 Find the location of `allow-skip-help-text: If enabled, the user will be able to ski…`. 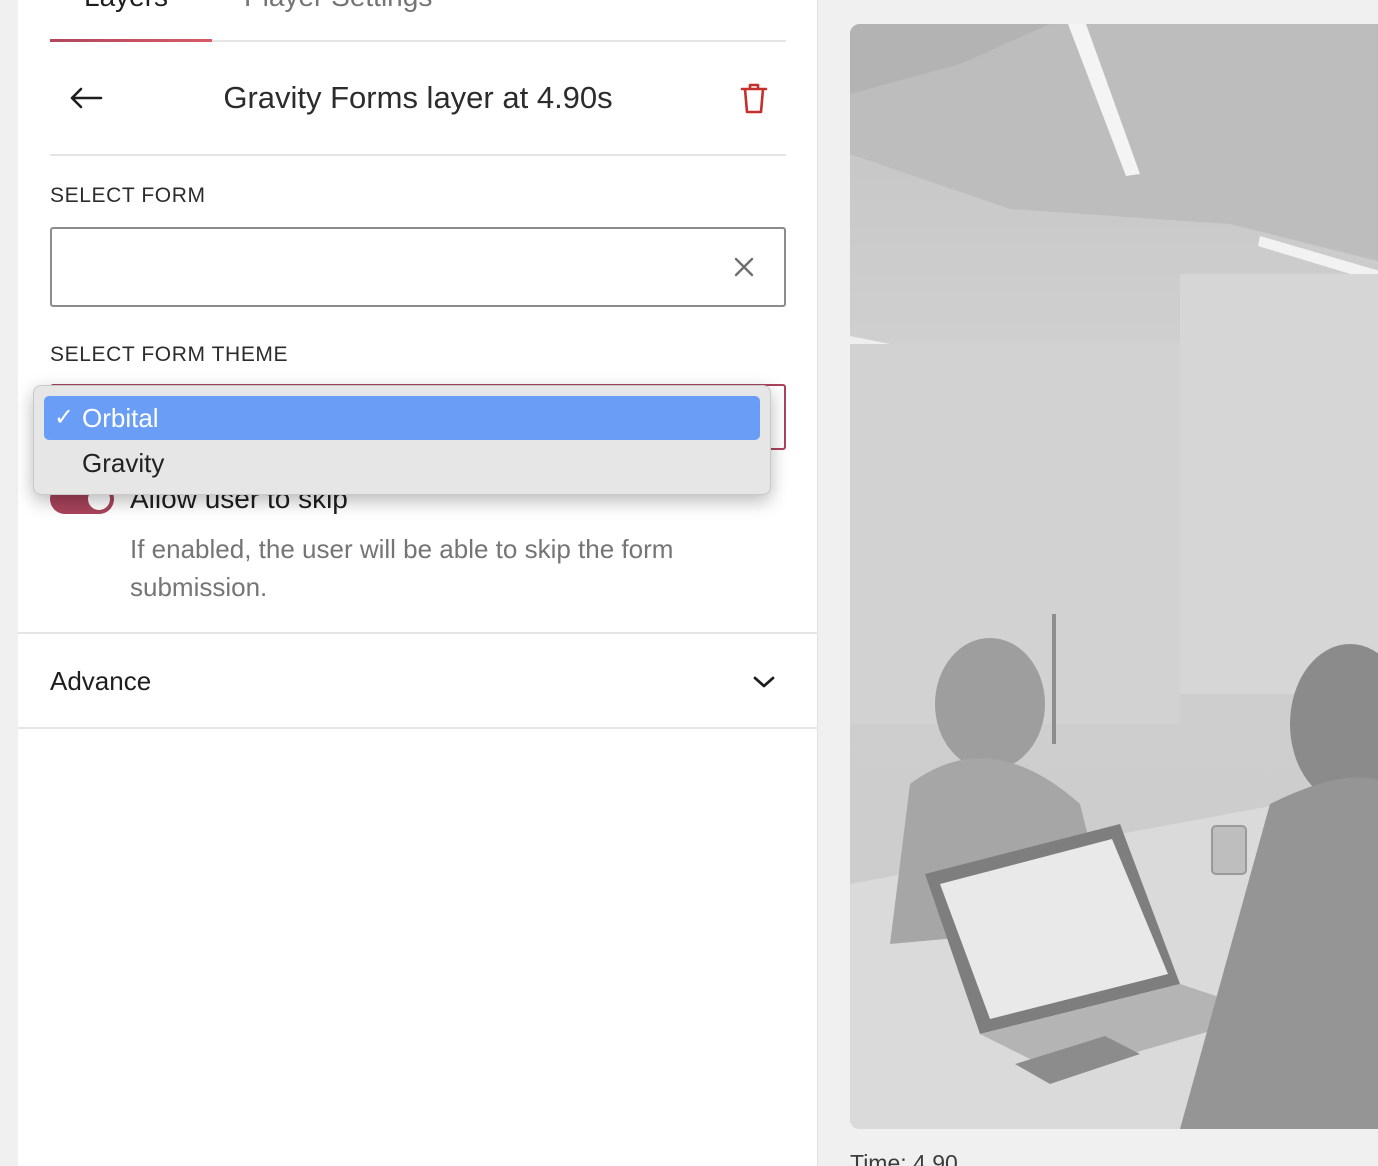

allow-skip-help-text: If enabled, the user will be able to ski… is located at coordinates (402, 568).